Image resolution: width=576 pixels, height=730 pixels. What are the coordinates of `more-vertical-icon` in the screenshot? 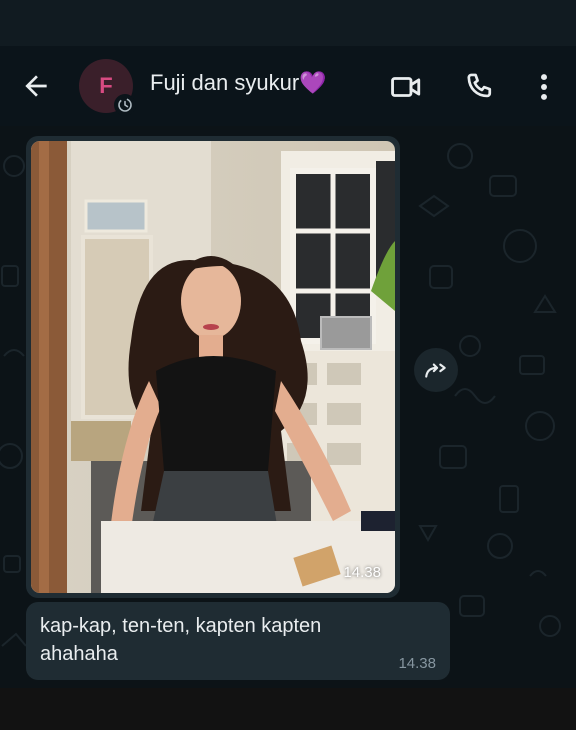 It's located at (544, 87).